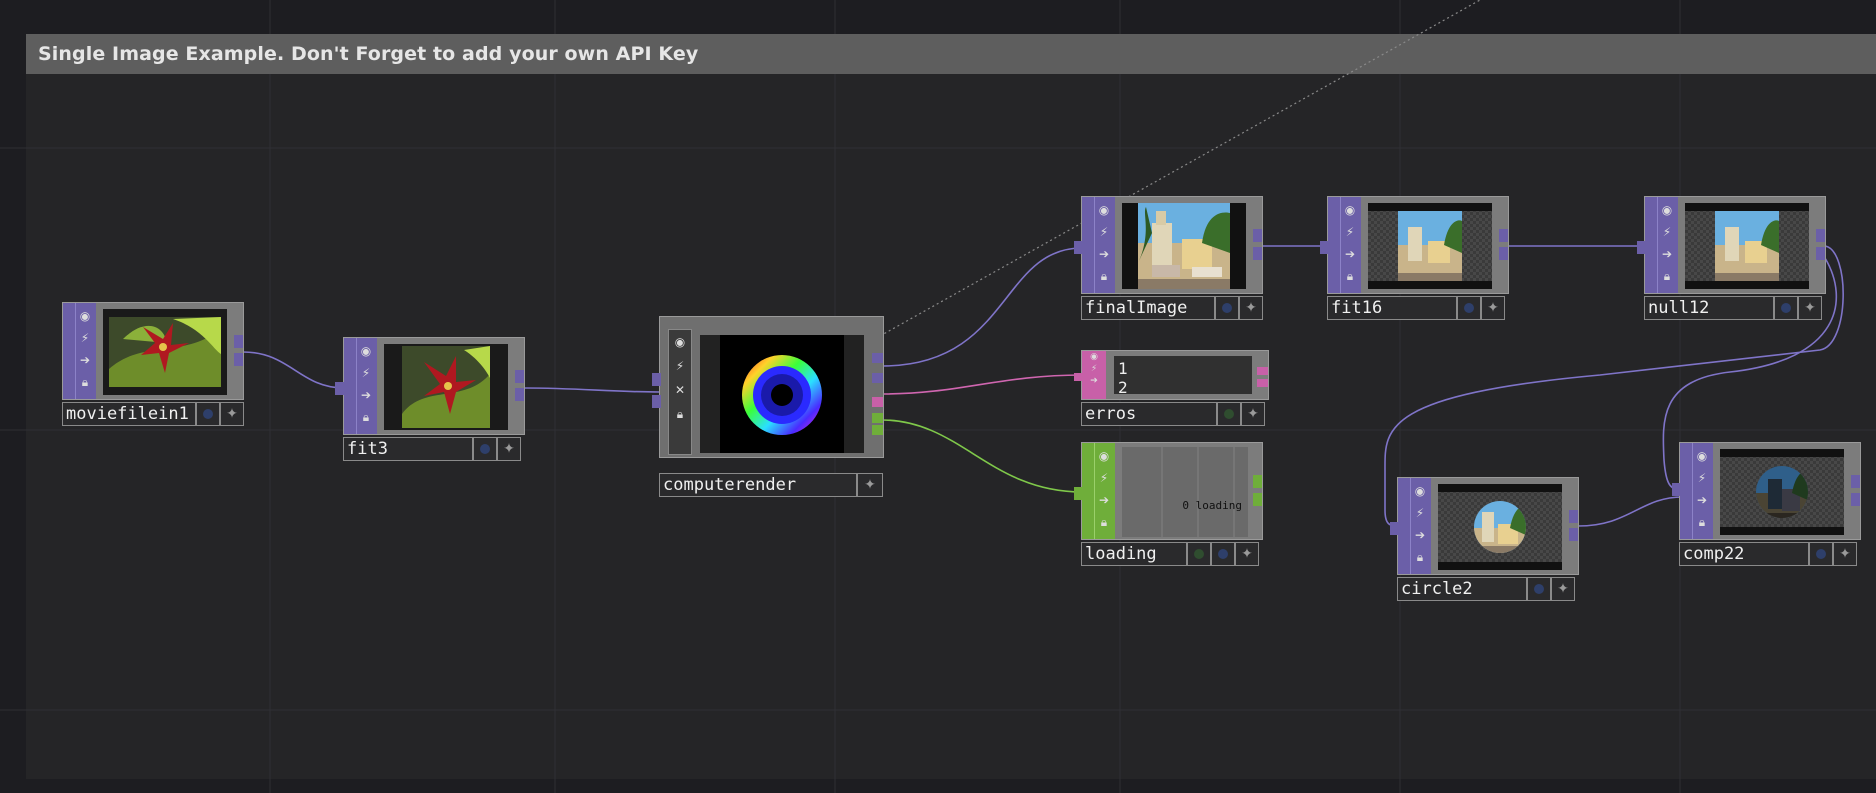 This screenshot has width=1876, height=793. What do you see at coordinates (1392, 308) in the screenshot?
I see `node-name: fit16` at bounding box center [1392, 308].